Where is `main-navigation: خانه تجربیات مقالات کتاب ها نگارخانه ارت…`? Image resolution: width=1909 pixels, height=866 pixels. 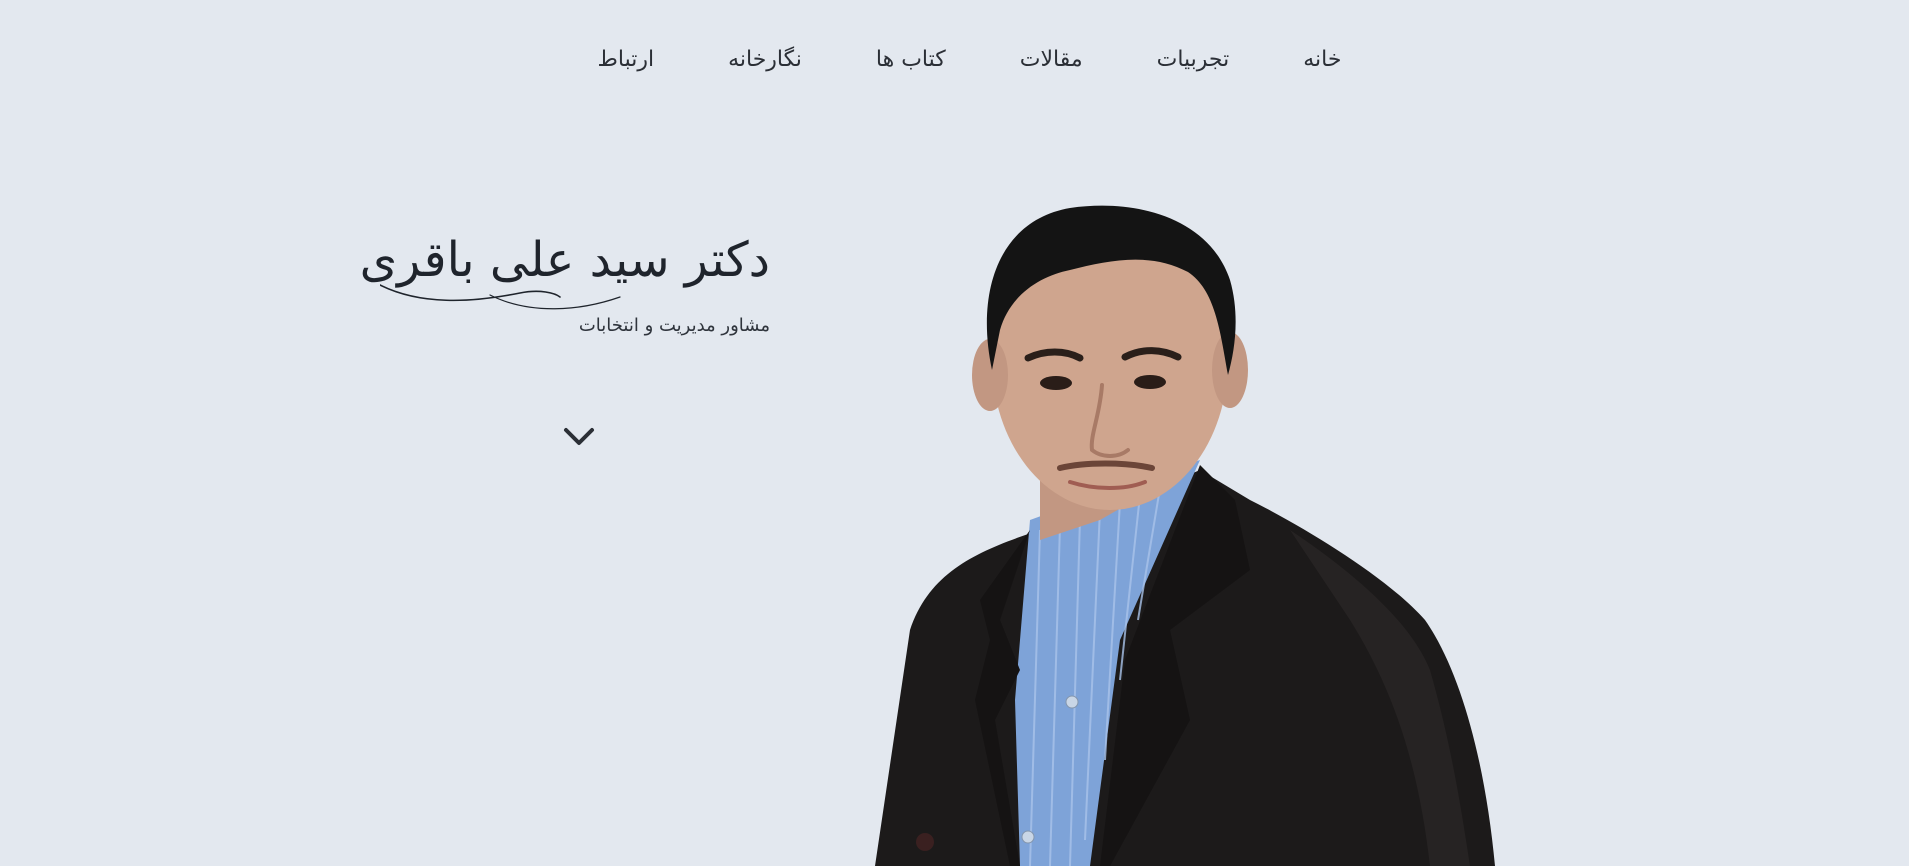
main-navigation: خانه تجربیات مقالات کتاب ها نگارخانه ارت… is located at coordinates (954, 60).